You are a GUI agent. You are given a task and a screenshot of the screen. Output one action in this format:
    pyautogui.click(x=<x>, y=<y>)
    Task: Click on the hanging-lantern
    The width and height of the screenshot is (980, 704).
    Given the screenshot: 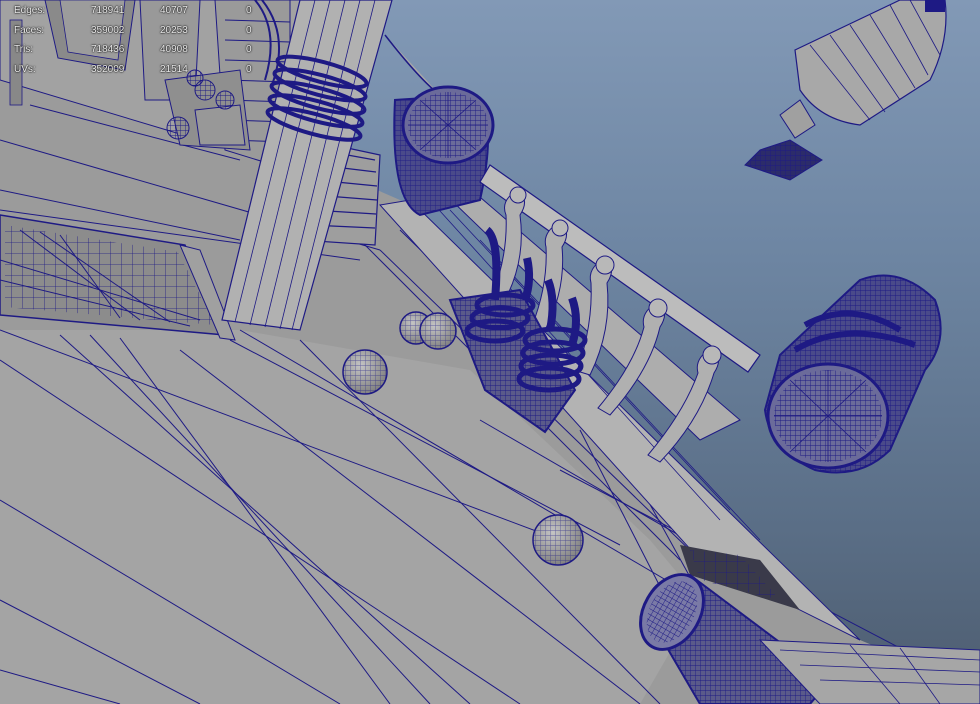 What is the action you would take?
    pyautogui.click(x=845, y=90)
    